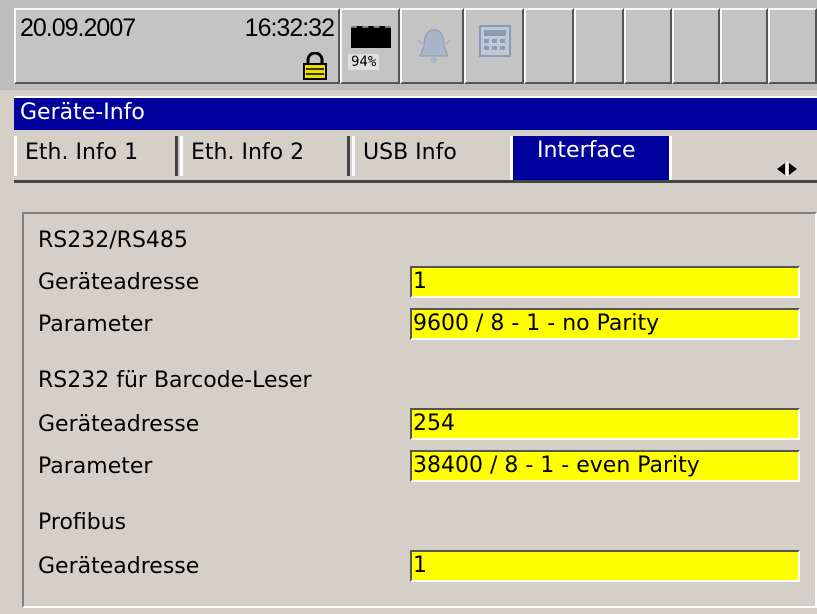 This screenshot has height=614, width=817. What do you see at coordinates (82, 152) in the screenshot?
I see `tab-label: Eth. Info 1` at bounding box center [82, 152].